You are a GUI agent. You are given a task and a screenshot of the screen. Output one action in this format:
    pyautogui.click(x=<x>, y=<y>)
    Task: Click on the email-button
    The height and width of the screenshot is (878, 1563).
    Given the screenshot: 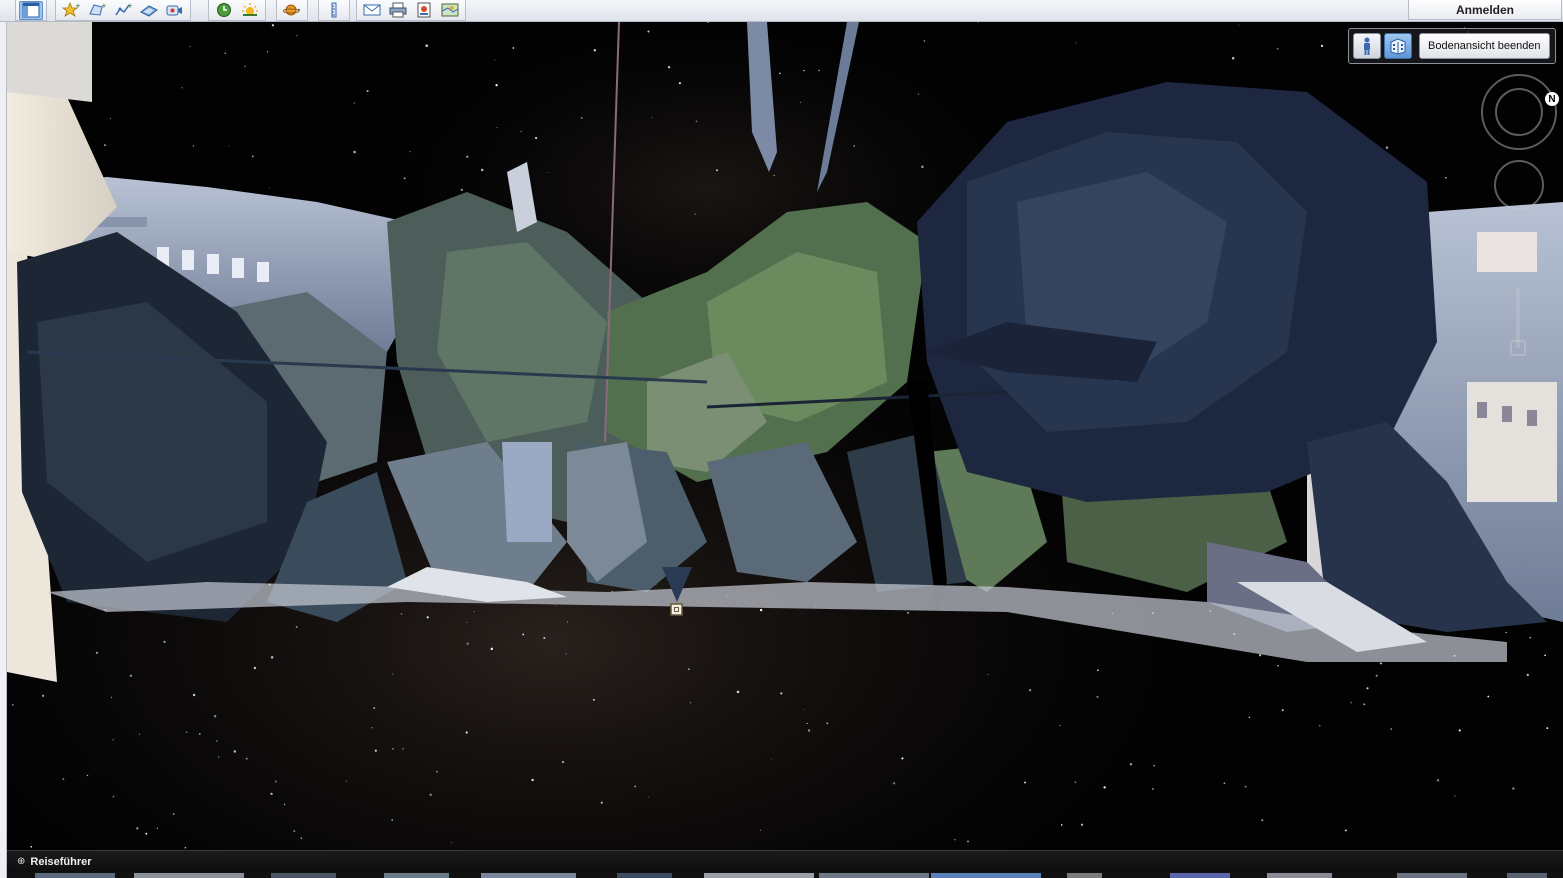 What is the action you would take?
    pyautogui.click(x=372, y=10)
    